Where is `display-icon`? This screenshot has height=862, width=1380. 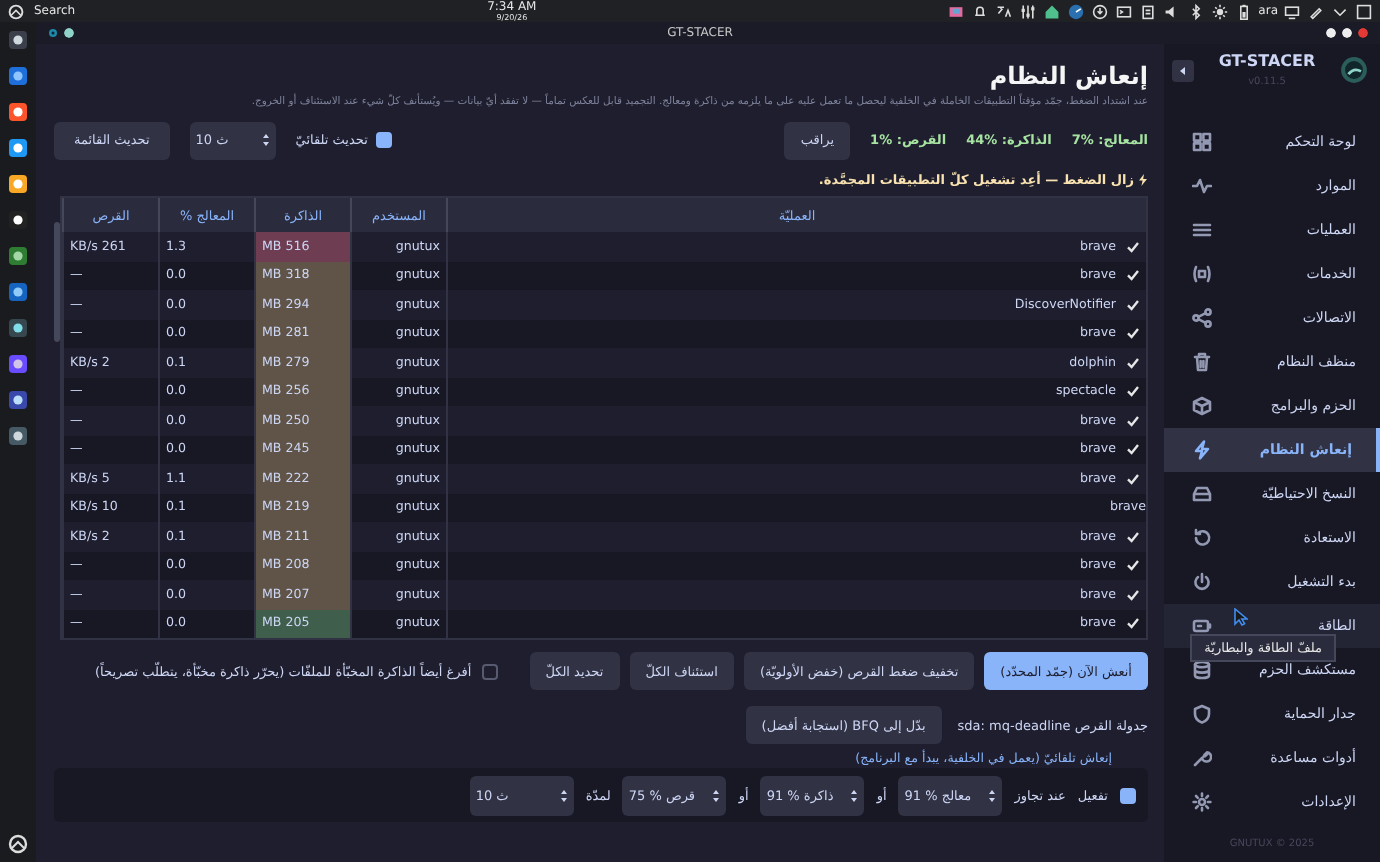
display-icon is located at coordinates (1292, 11).